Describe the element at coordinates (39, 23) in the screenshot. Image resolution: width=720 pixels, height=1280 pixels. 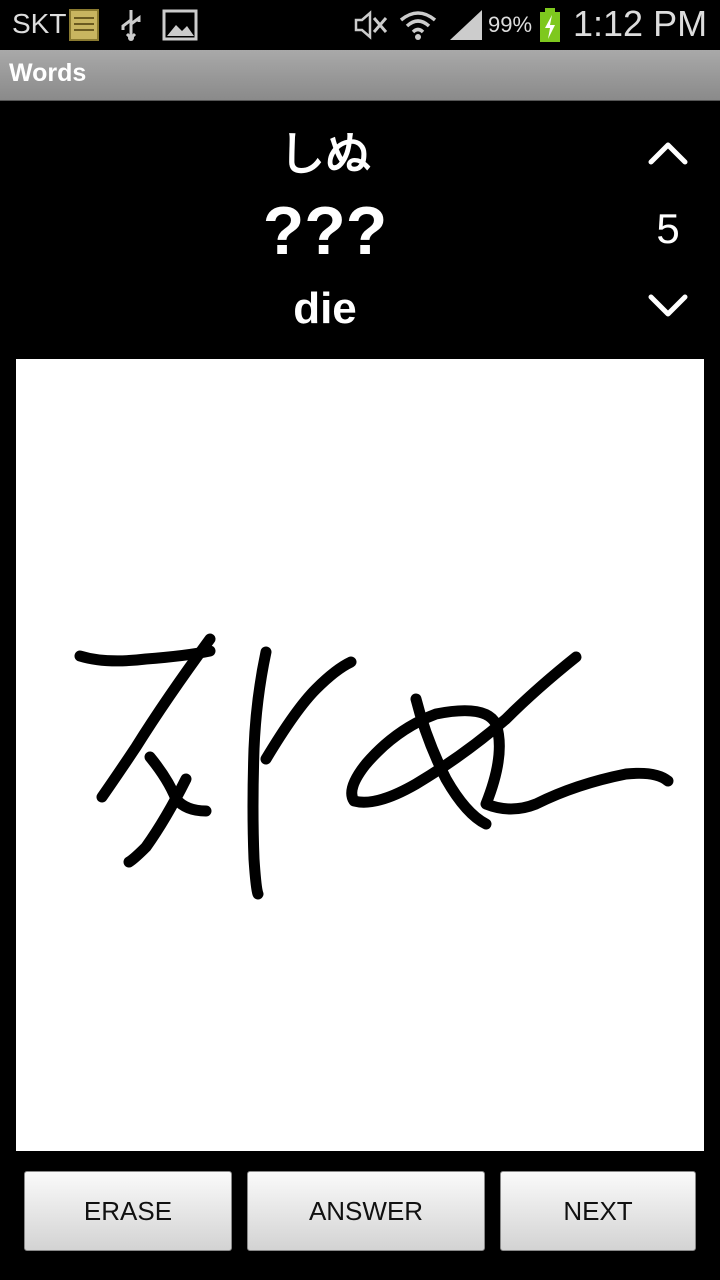
I see `carrier-label: SKT` at that location.